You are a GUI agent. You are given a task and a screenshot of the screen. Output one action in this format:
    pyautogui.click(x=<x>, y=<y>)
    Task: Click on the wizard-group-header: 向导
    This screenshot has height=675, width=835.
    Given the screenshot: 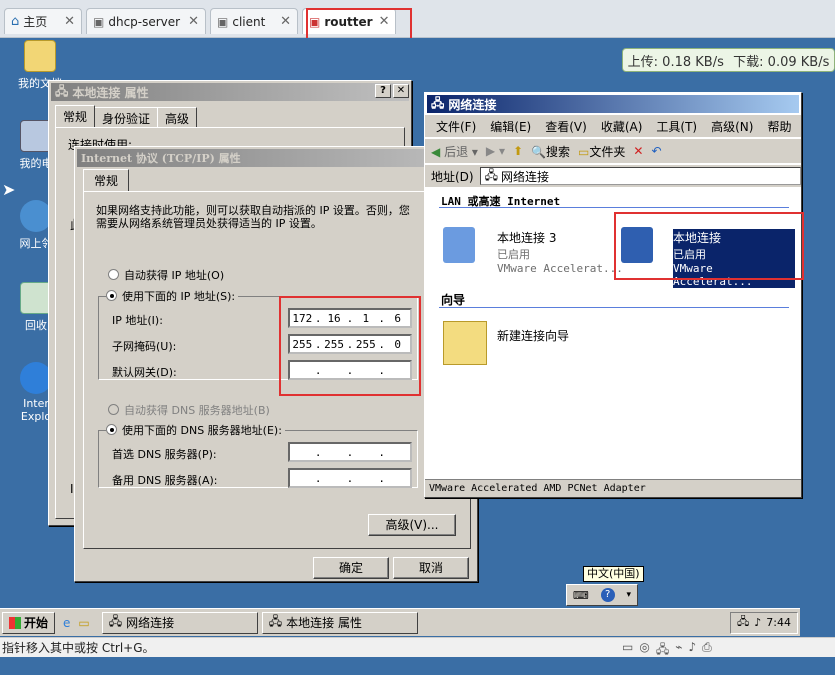 What is the action you would take?
    pyautogui.click(x=453, y=300)
    